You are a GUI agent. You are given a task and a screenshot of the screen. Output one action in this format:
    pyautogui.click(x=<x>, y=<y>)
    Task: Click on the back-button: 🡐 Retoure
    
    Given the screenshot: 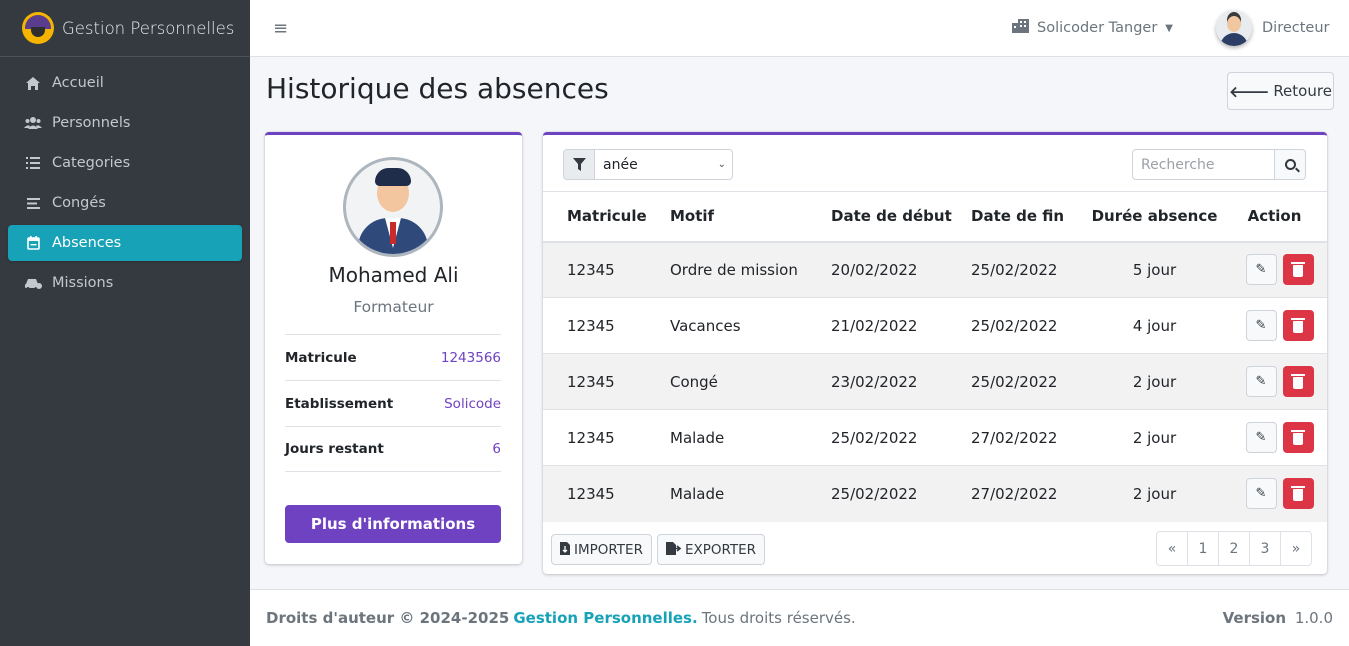 What is the action you would take?
    pyautogui.click(x=1280, y=91)
    